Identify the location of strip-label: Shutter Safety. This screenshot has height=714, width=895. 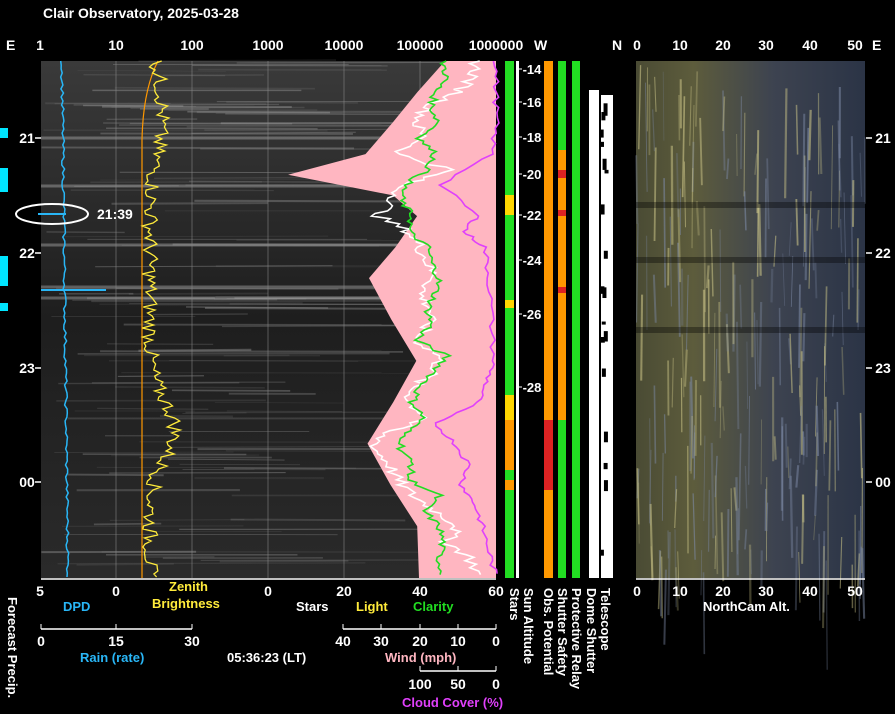
(562, 632).